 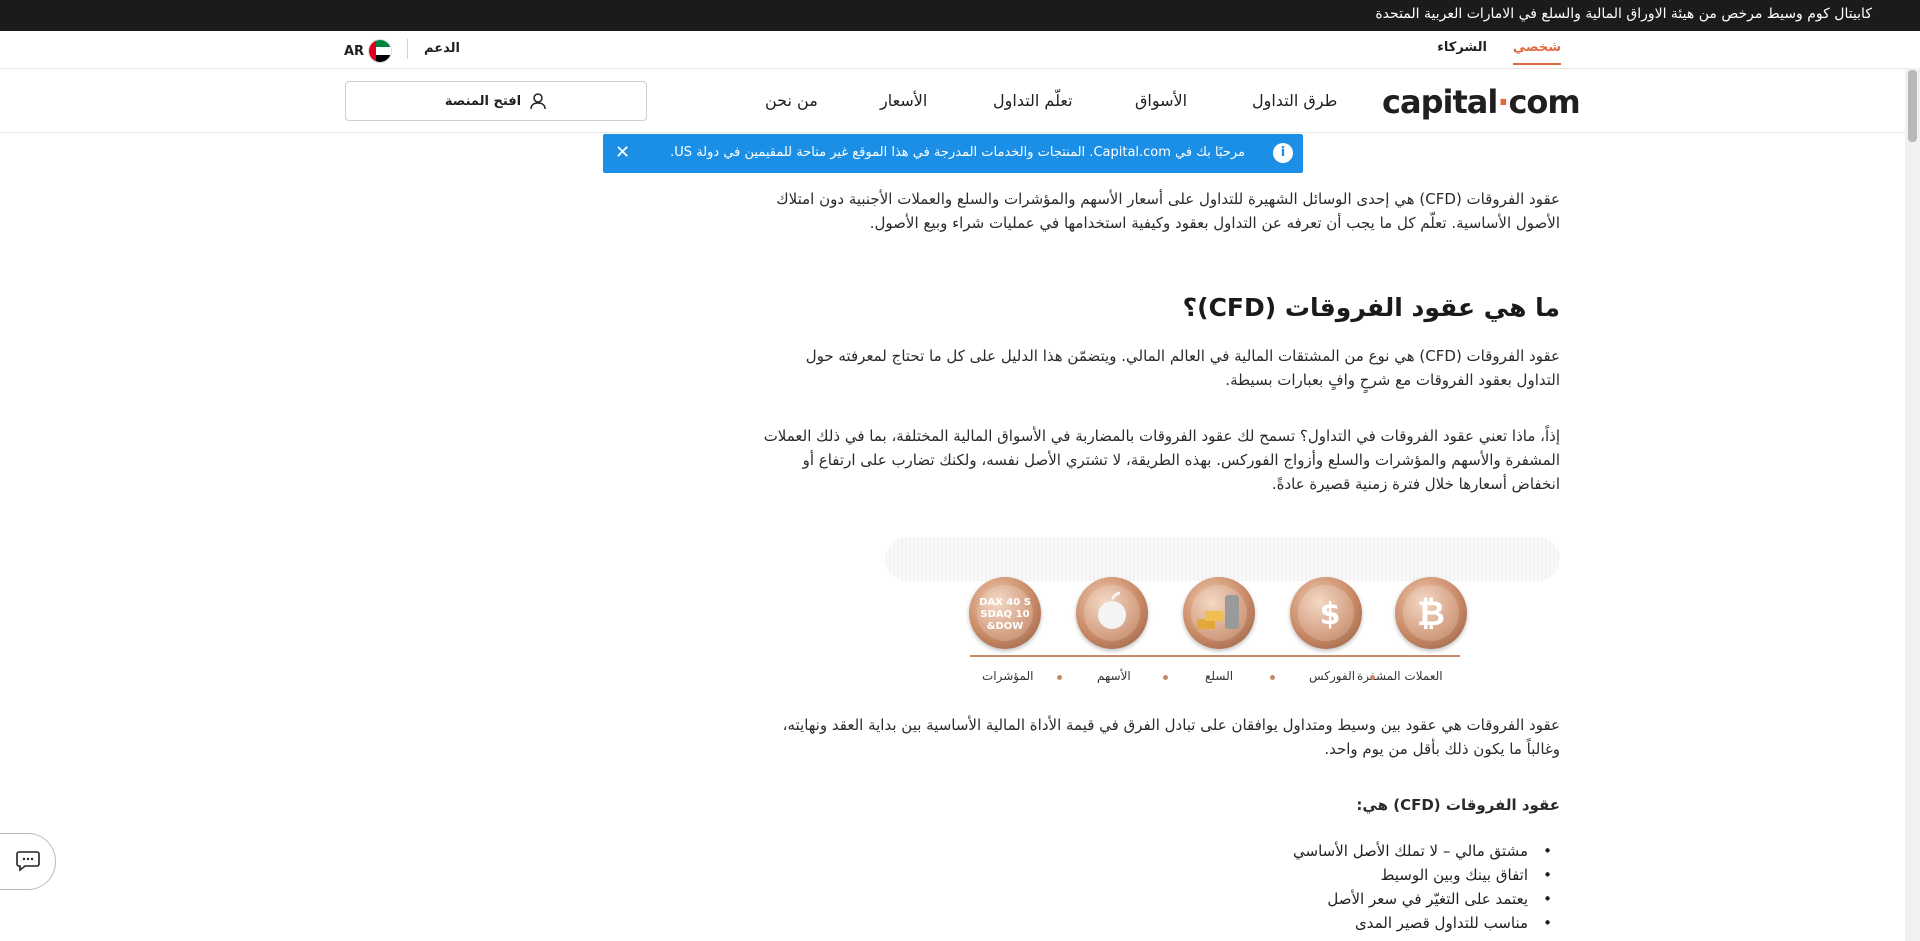 I want to click on apple-stock-coin-icon, so click(x=1112, y=613).